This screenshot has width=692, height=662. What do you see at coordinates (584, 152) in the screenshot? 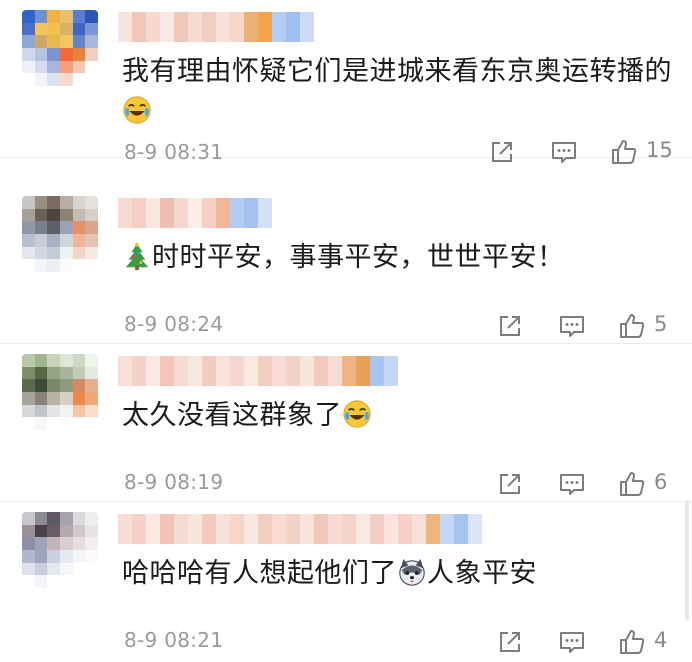
I see `action-bar: 15` at bounding box center [584, 152].